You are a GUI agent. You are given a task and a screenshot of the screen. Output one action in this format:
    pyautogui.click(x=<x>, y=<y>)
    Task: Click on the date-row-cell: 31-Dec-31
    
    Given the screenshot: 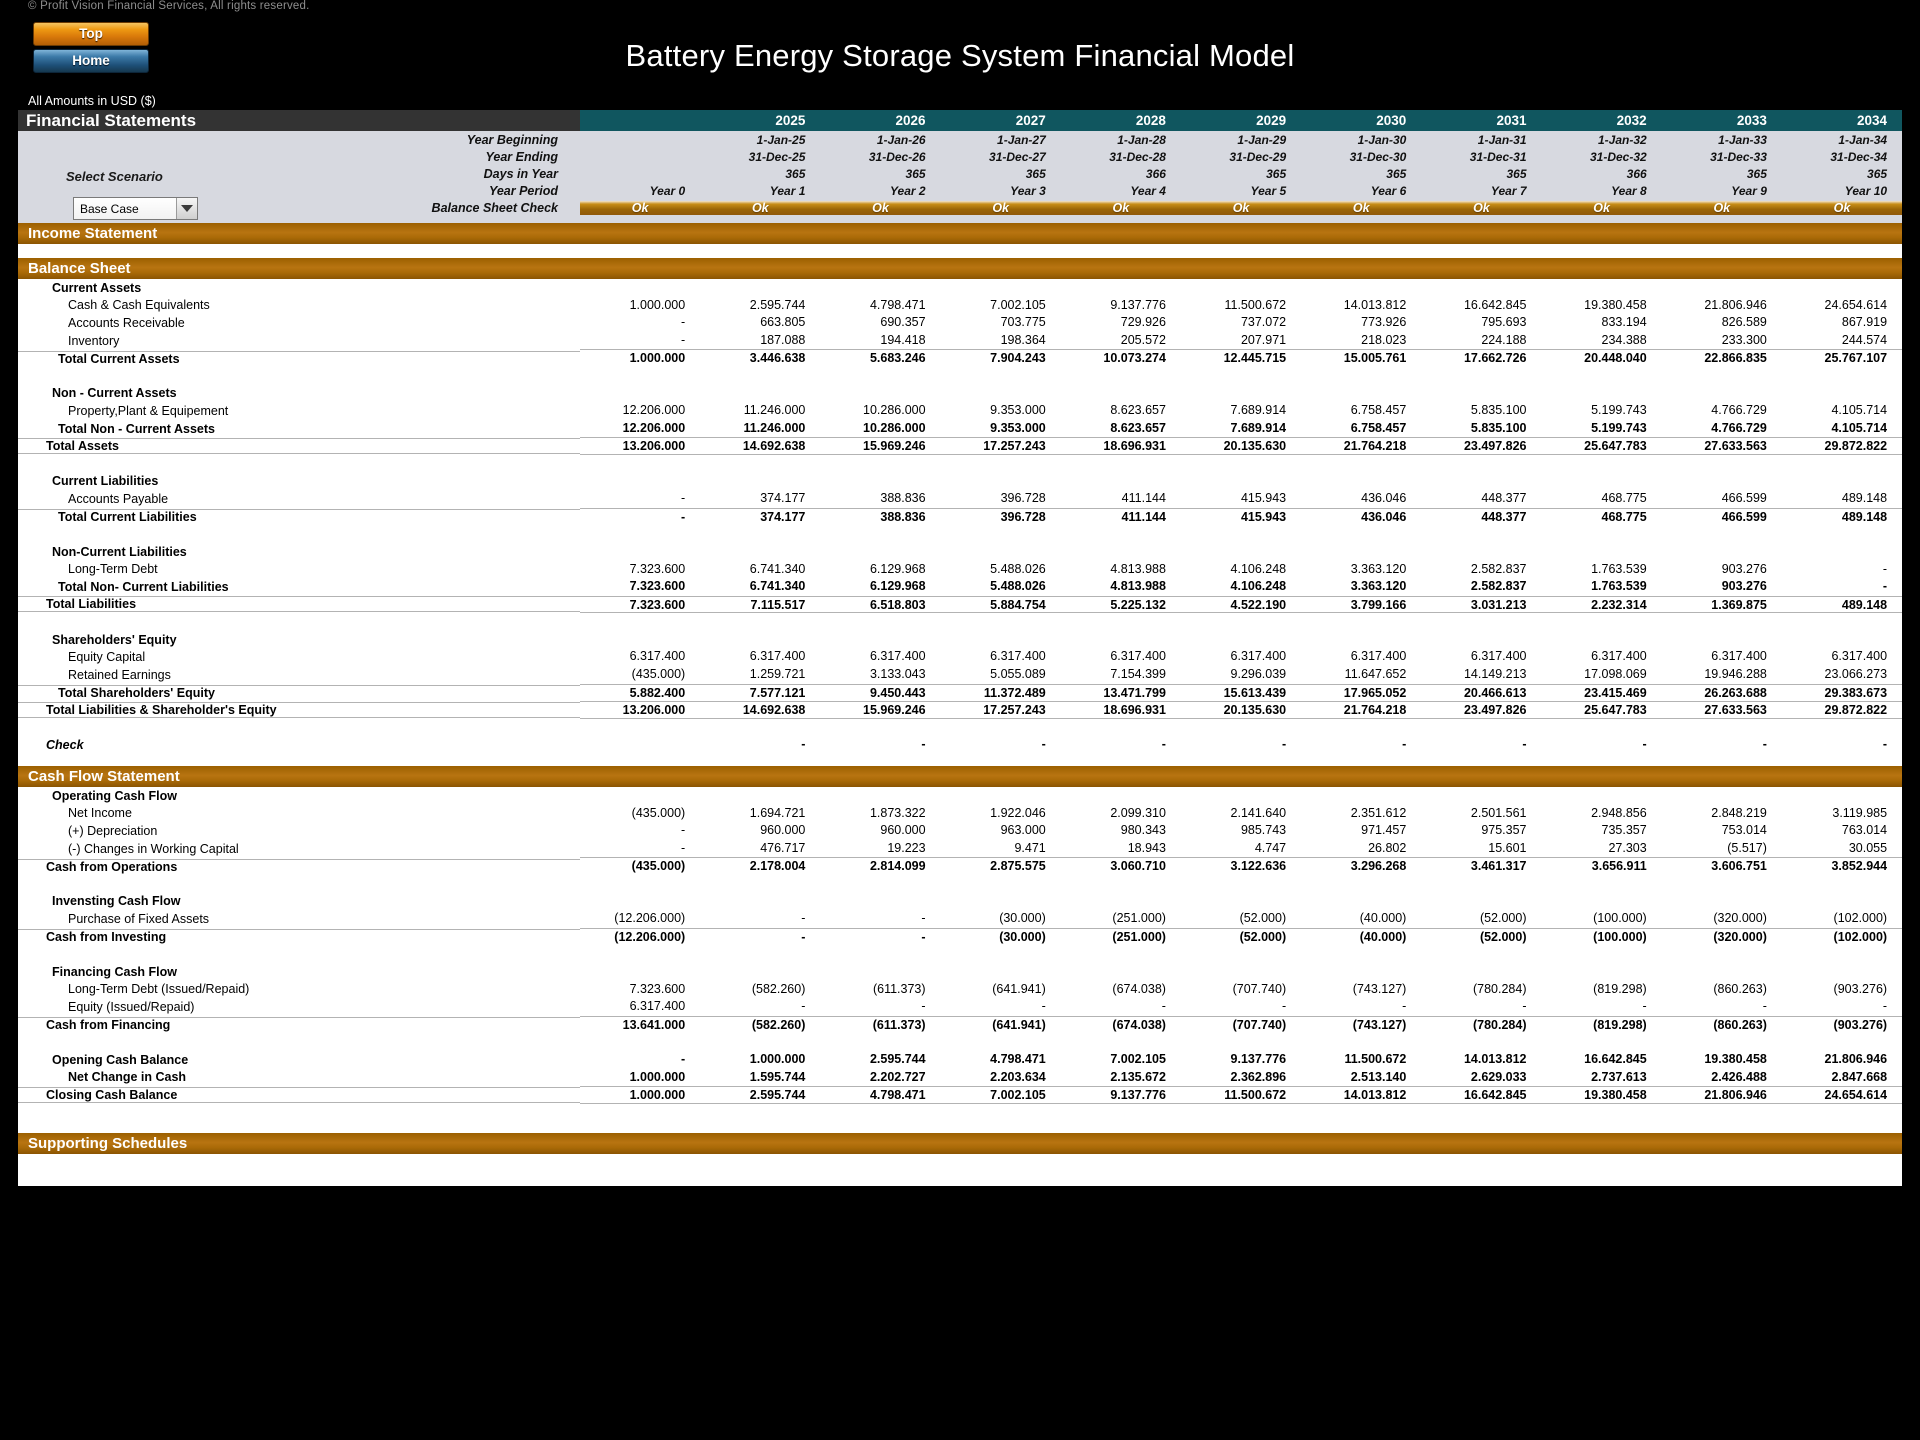 What is the action you would take?
    pyautogui.click(x=1498, y=156)
    